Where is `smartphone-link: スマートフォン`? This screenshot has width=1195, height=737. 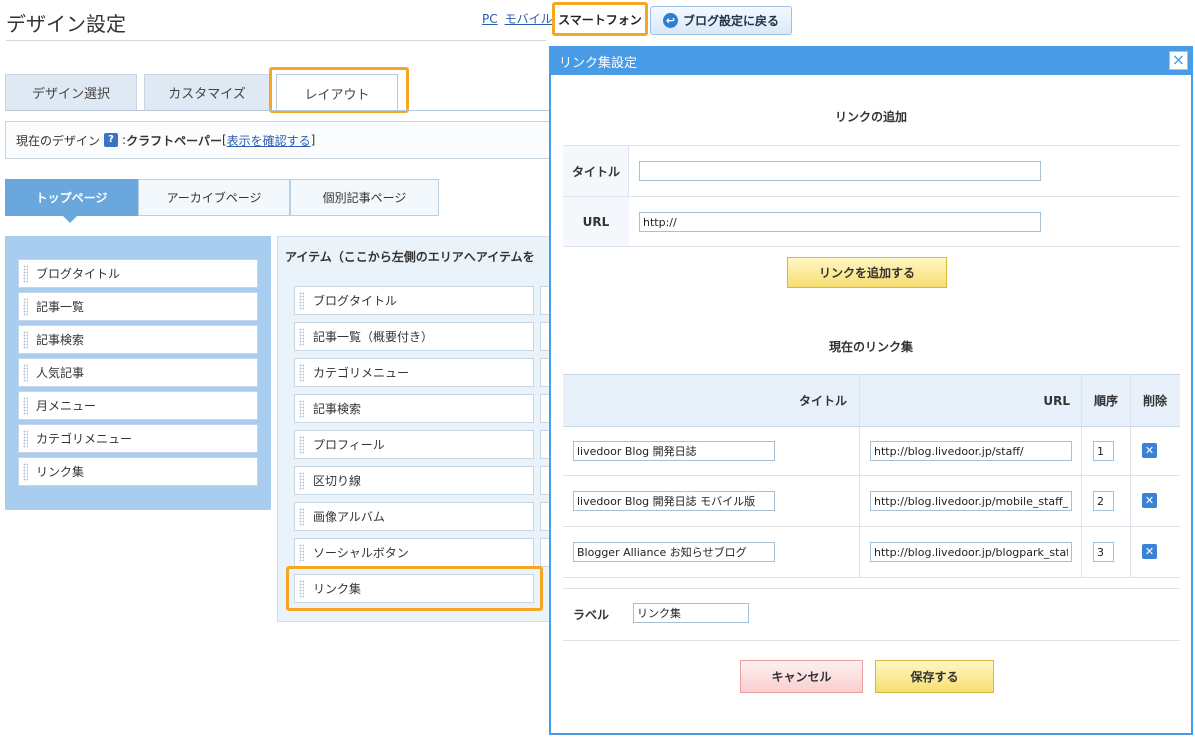 smartphone-link: スマートフォン is located at coordinates (600, 19).